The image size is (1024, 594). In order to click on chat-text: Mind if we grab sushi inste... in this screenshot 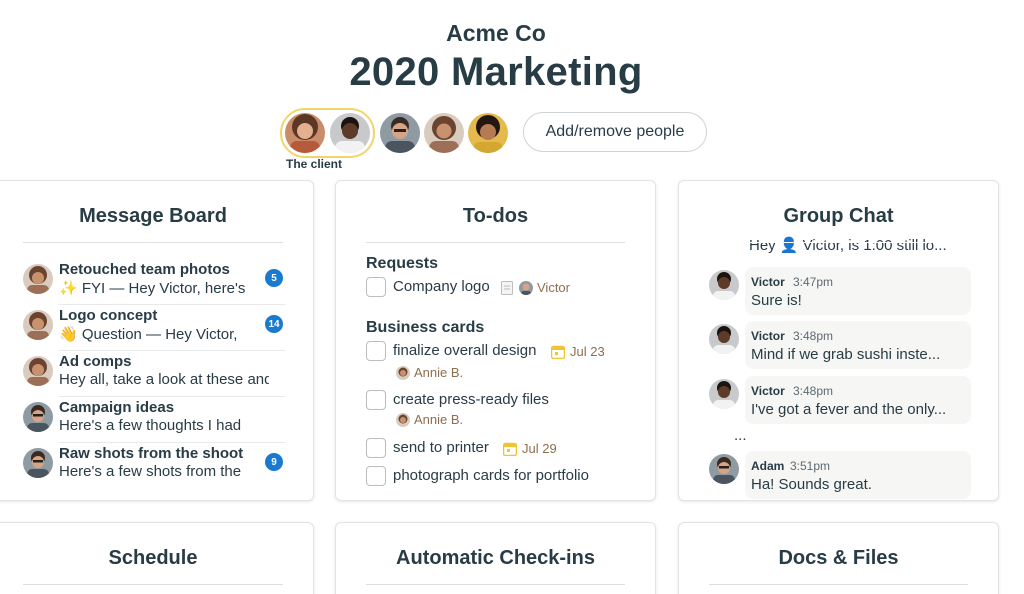, I will do `click(846, 354)`.